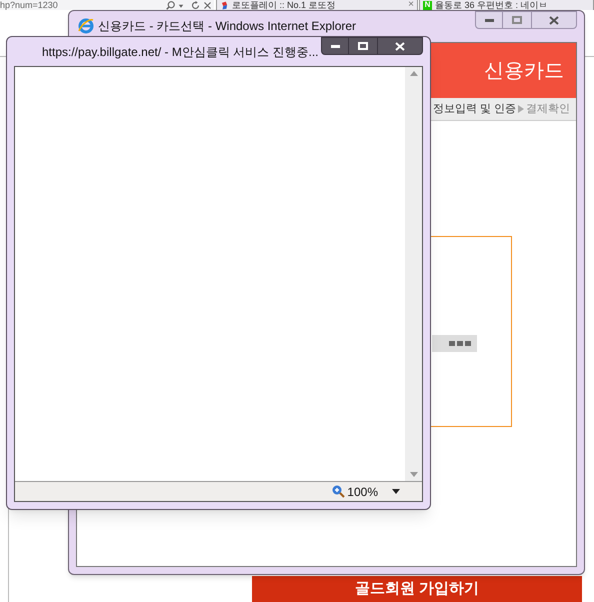  Describe the element at coordinates (227, 26) in the screenshot. I see `window-title: 신용카드 - 카드선택 - Windows Internet Explorer` at that location.